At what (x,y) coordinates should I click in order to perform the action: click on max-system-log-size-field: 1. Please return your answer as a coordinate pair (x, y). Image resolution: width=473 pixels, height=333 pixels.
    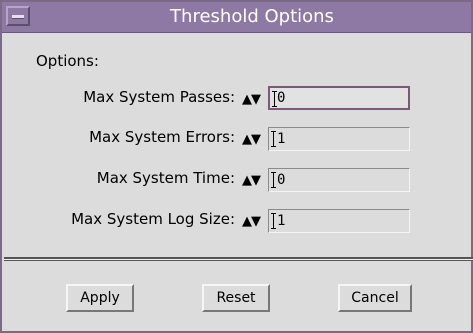
    Looking at the image, I should click on (339, 221).